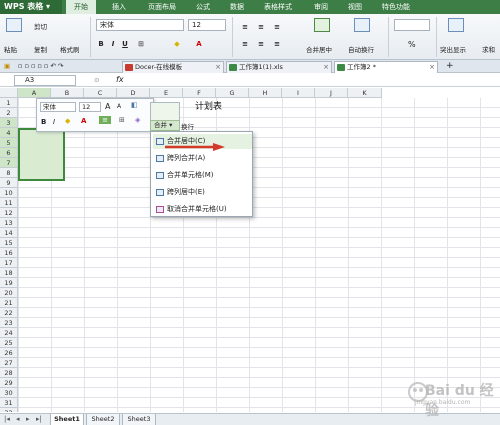 The height and width of the screenshot is (425, 500). What do you see at coordinates (261, 44) in the screenshot?
I see `align-center-icon: ≡` at bounding box center [261, 44].